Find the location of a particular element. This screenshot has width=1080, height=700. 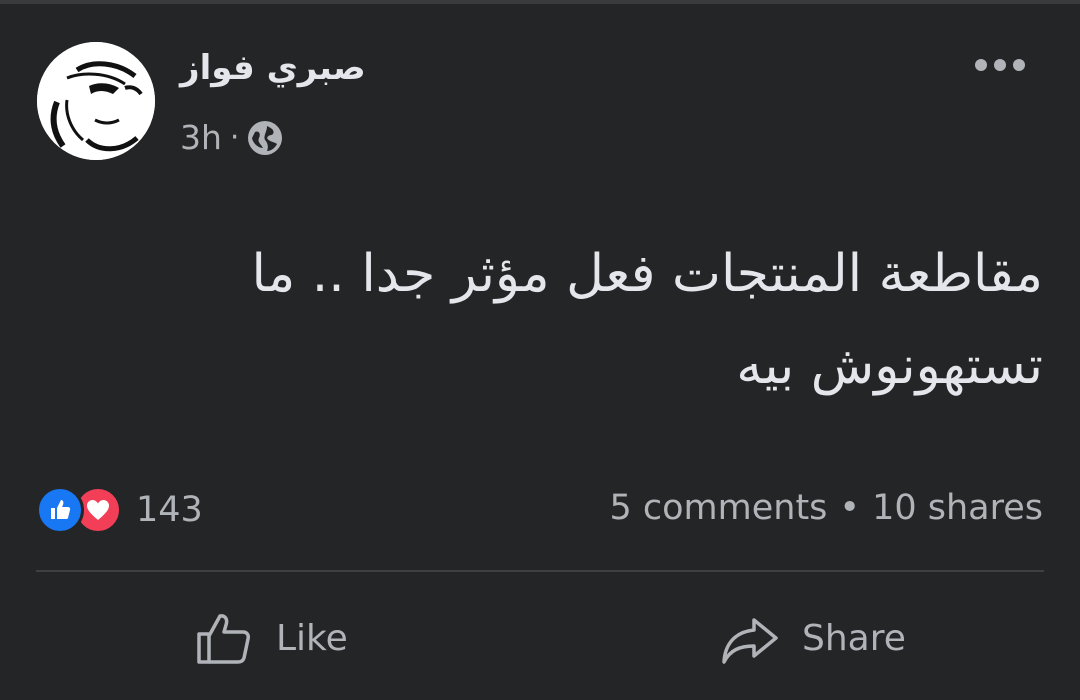

engagement-stats: 5 comments • 10 shares is located at coordinates (827, 508).